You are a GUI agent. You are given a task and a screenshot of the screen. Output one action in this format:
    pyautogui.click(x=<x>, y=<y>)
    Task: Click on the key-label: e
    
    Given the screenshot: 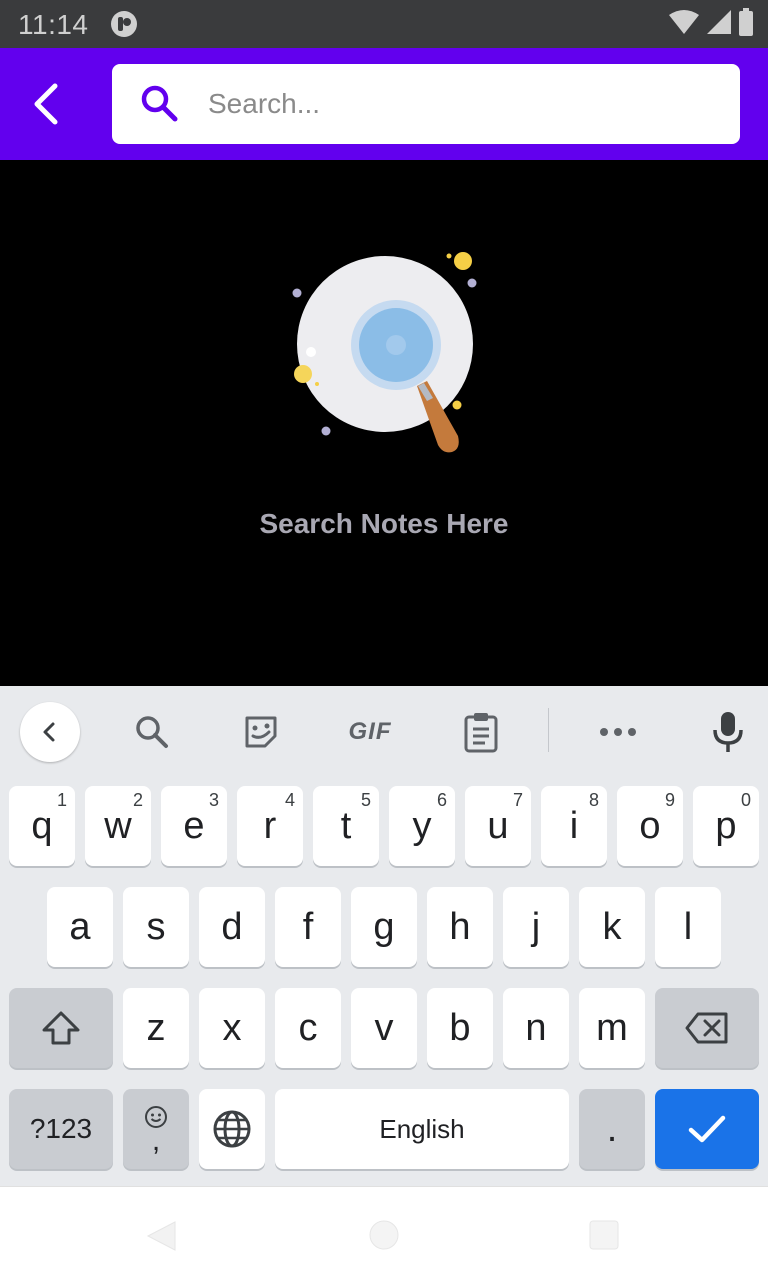 What is the action you would take?
    pyautogui.click(x=194, y=825)
    